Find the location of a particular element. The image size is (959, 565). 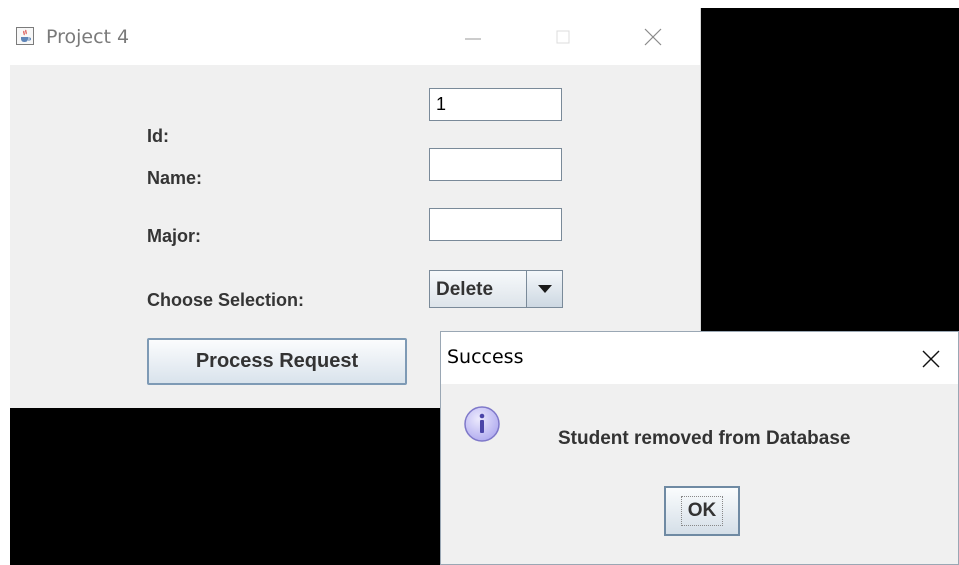

selection-dropdown: Delete is located at coordinates (496, 289).